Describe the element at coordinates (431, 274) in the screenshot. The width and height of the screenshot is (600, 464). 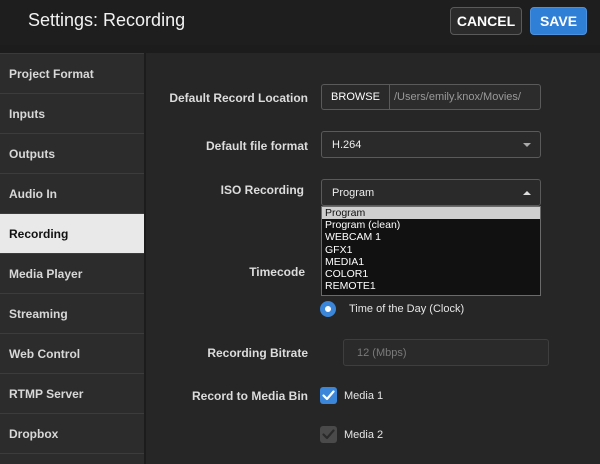
I see `dropdown-option-color1: COLOR1` at that location.